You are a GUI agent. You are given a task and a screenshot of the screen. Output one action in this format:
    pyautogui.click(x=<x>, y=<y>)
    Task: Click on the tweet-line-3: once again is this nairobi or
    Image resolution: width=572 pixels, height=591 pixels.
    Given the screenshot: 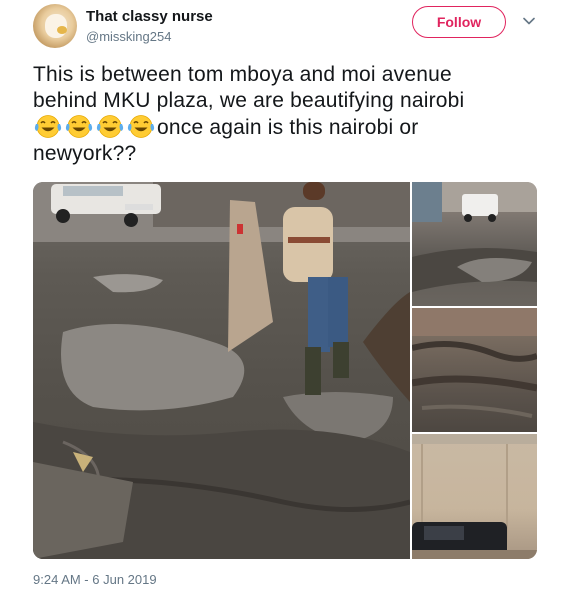 What is the action you would take?
    pyautogui.click(x=288, y=127)
    